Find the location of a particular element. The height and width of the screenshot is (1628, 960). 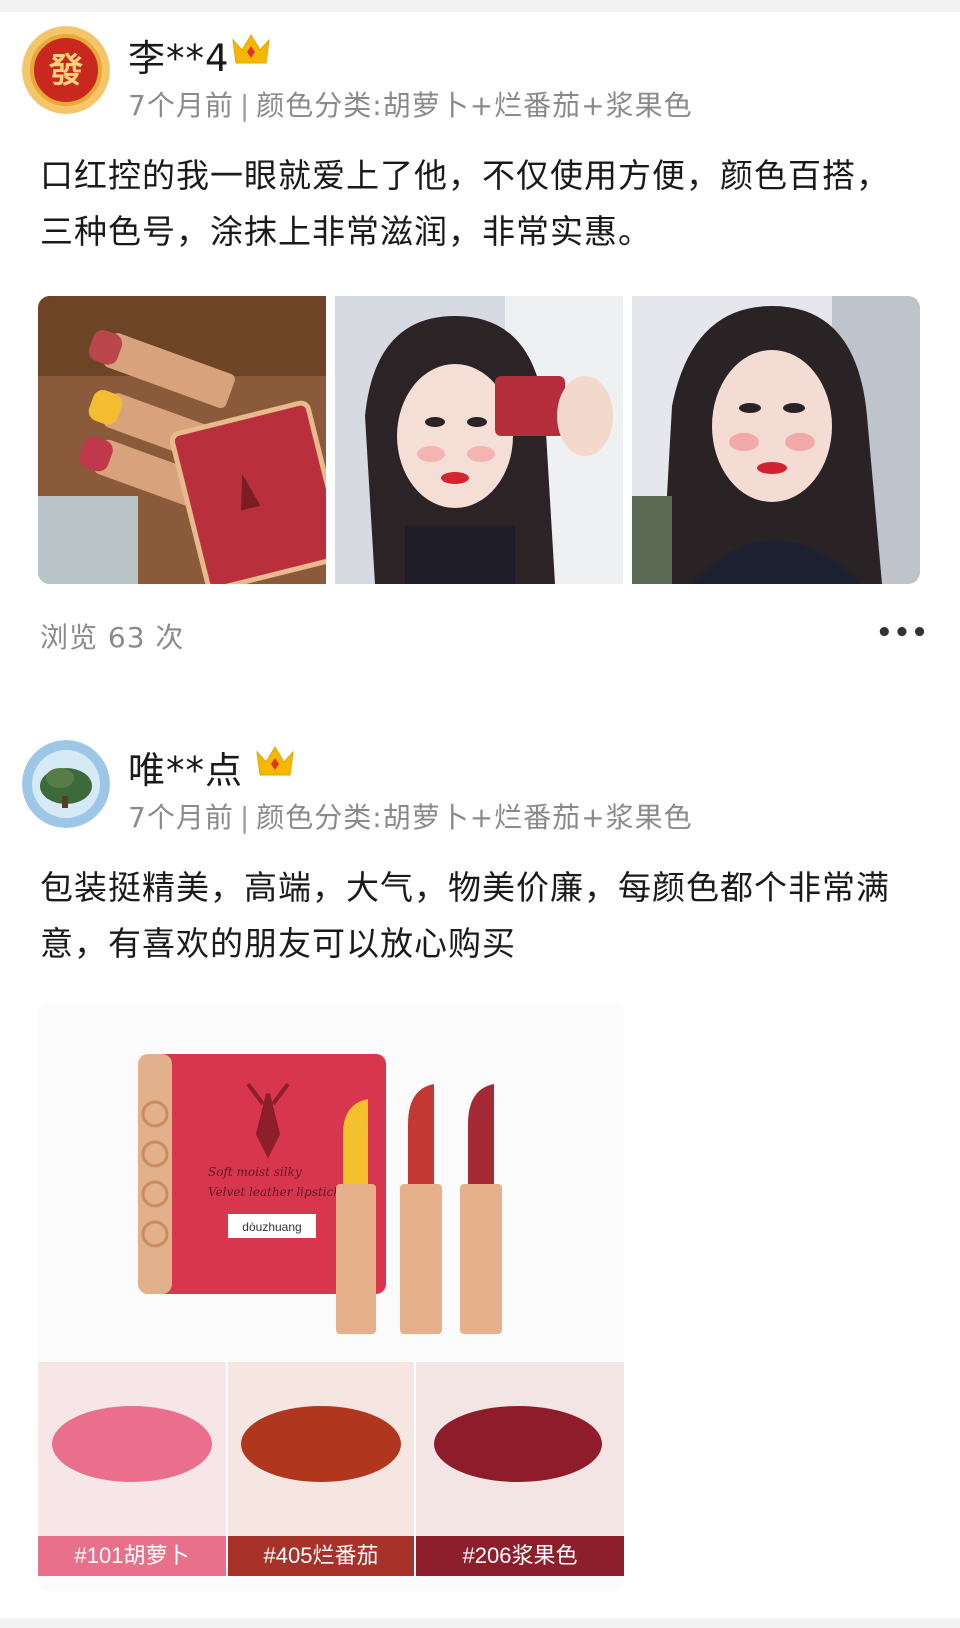

case-script-line2: Velvet leather lipstick is located at coordinates (274, 1192).